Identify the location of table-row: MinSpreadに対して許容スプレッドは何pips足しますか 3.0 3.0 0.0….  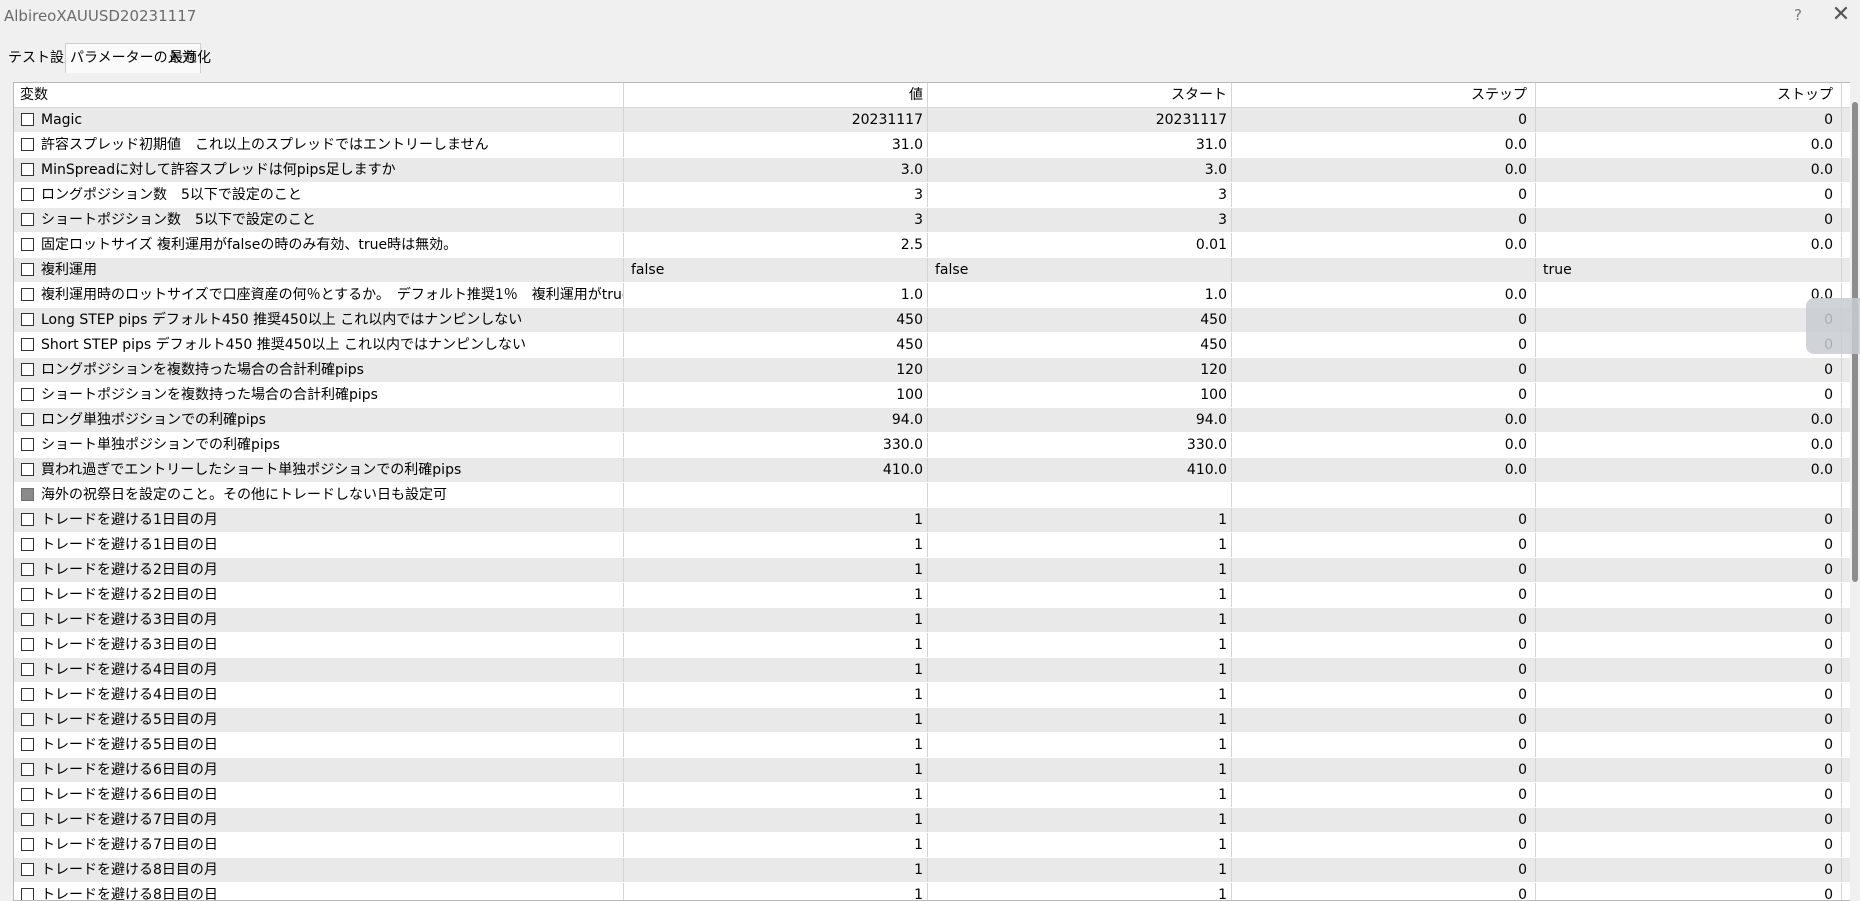
(936, 170).